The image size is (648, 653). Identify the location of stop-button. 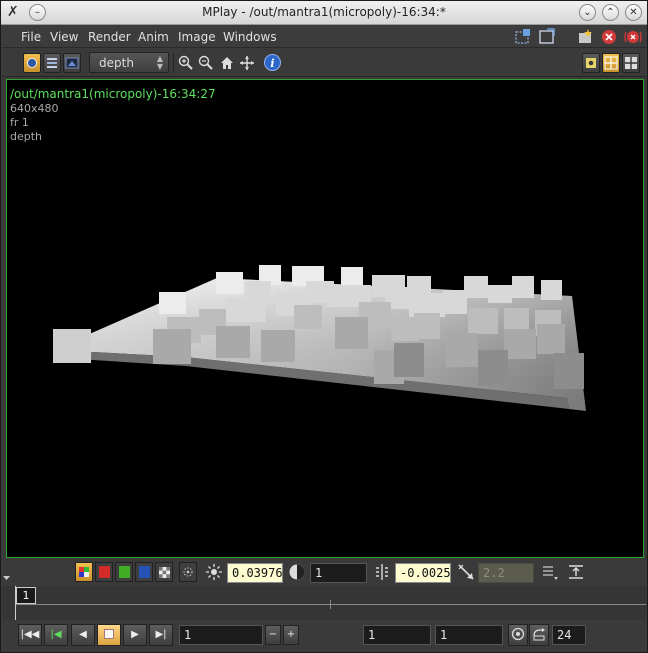
(109, 635).